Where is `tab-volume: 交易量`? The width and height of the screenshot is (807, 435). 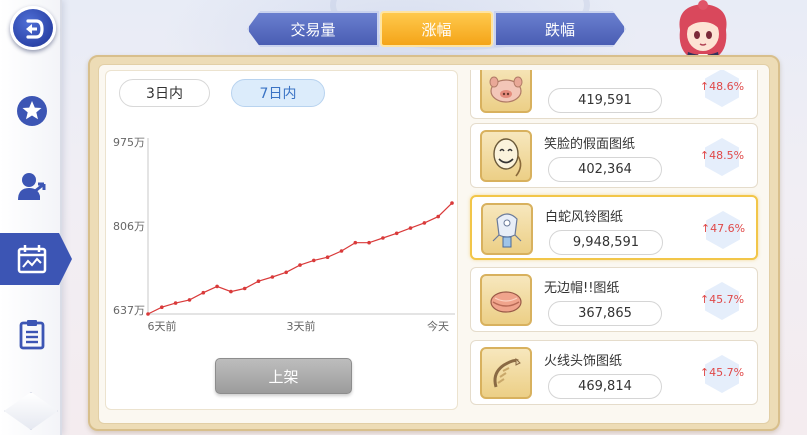
tab-volume: 交易量 is located at coordinates (313, 29).